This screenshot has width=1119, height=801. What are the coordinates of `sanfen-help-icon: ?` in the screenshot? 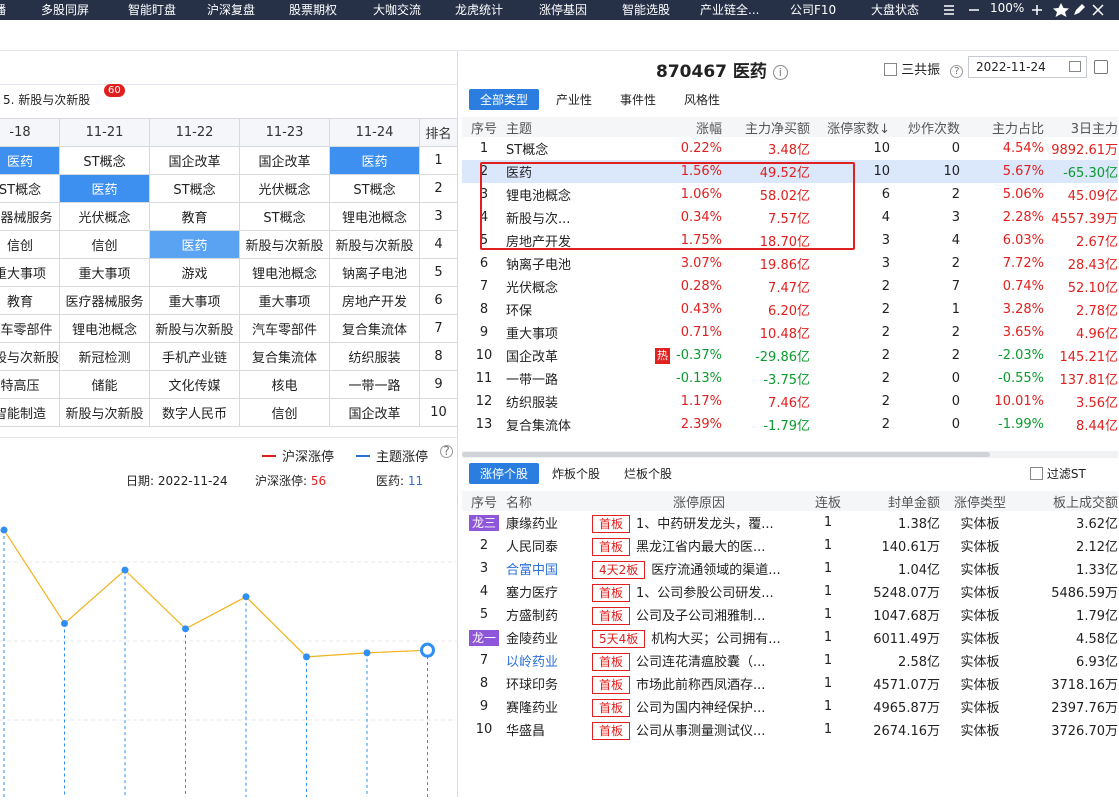 It's located at (957, 71).